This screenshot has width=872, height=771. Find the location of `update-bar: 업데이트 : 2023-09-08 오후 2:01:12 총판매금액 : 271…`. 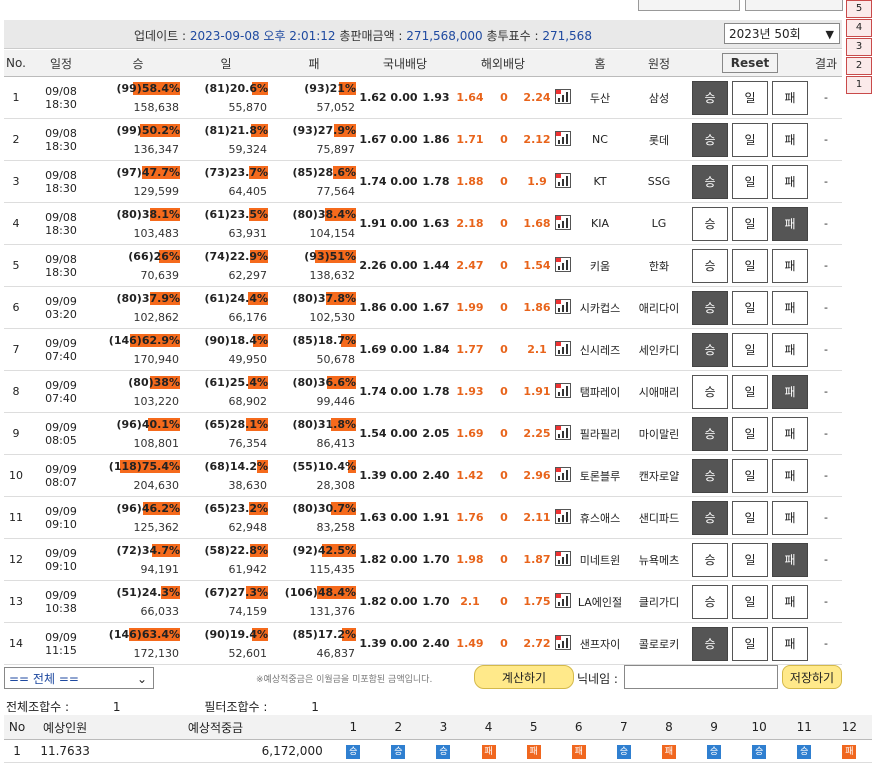

update-bar: 업데이트 : 2023-09-08 오후 2:01:12 총판매금액 : 271… is located at coordinates (423, 34).